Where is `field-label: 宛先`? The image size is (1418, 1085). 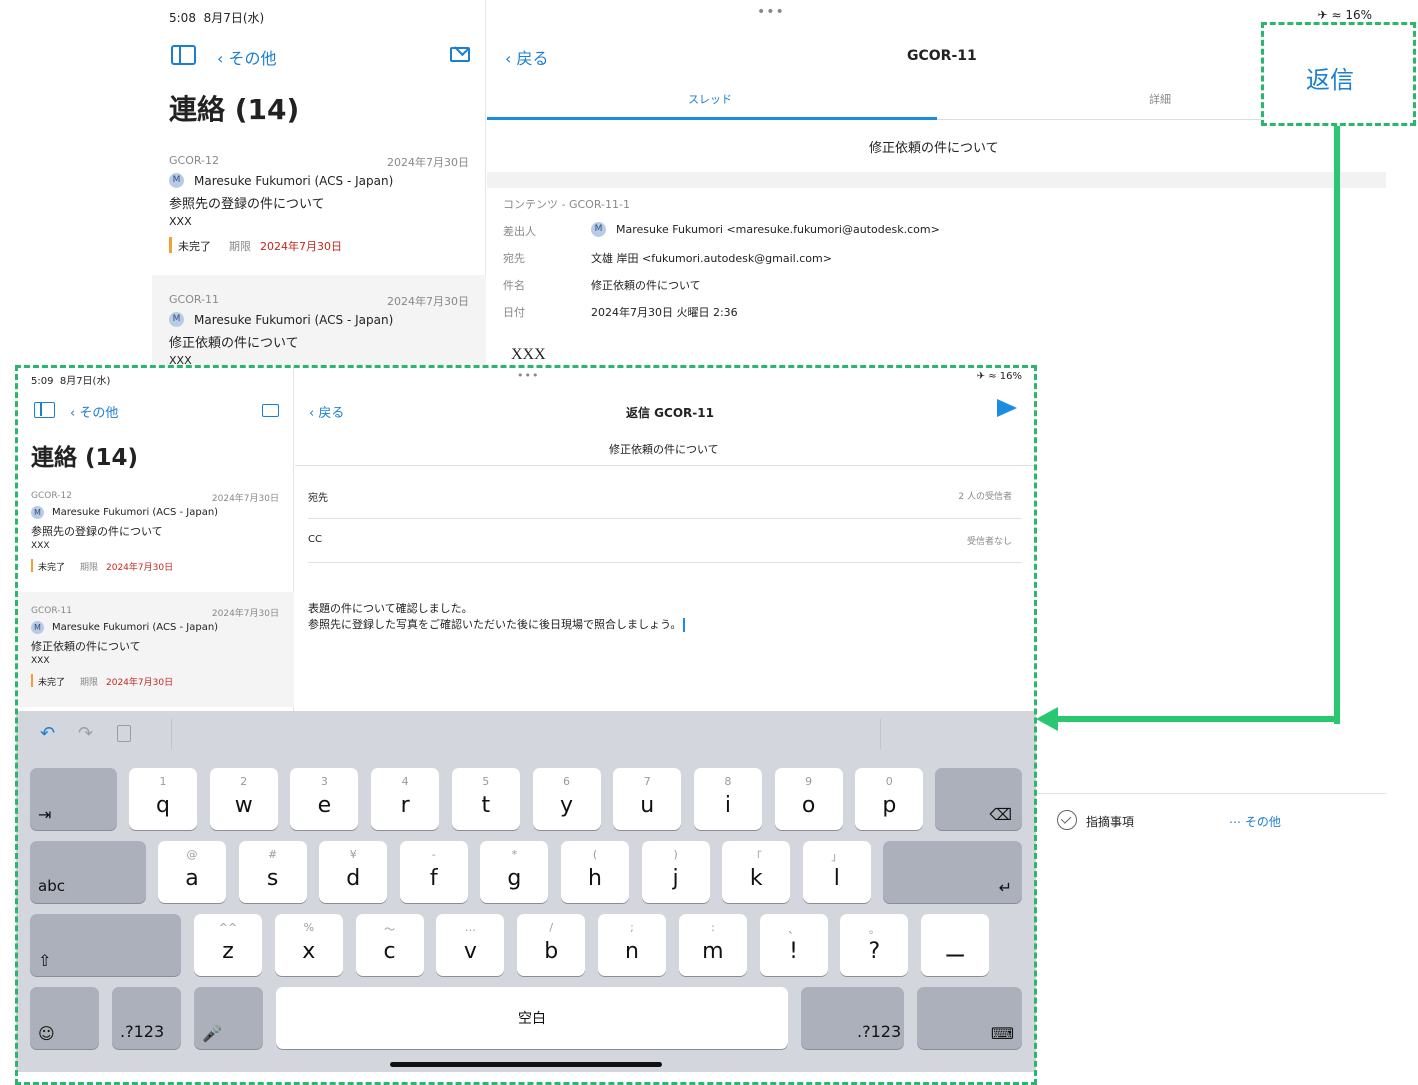 field-label: 宛先 is located at coordinates (514, 258).